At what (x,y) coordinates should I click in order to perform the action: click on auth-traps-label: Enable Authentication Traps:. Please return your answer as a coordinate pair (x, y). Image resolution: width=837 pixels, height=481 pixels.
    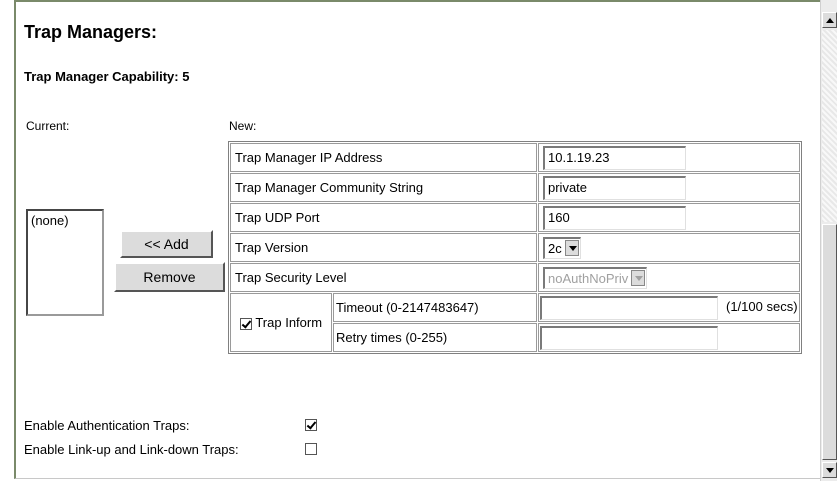
    Looking at the image, I should click on (107, 425).